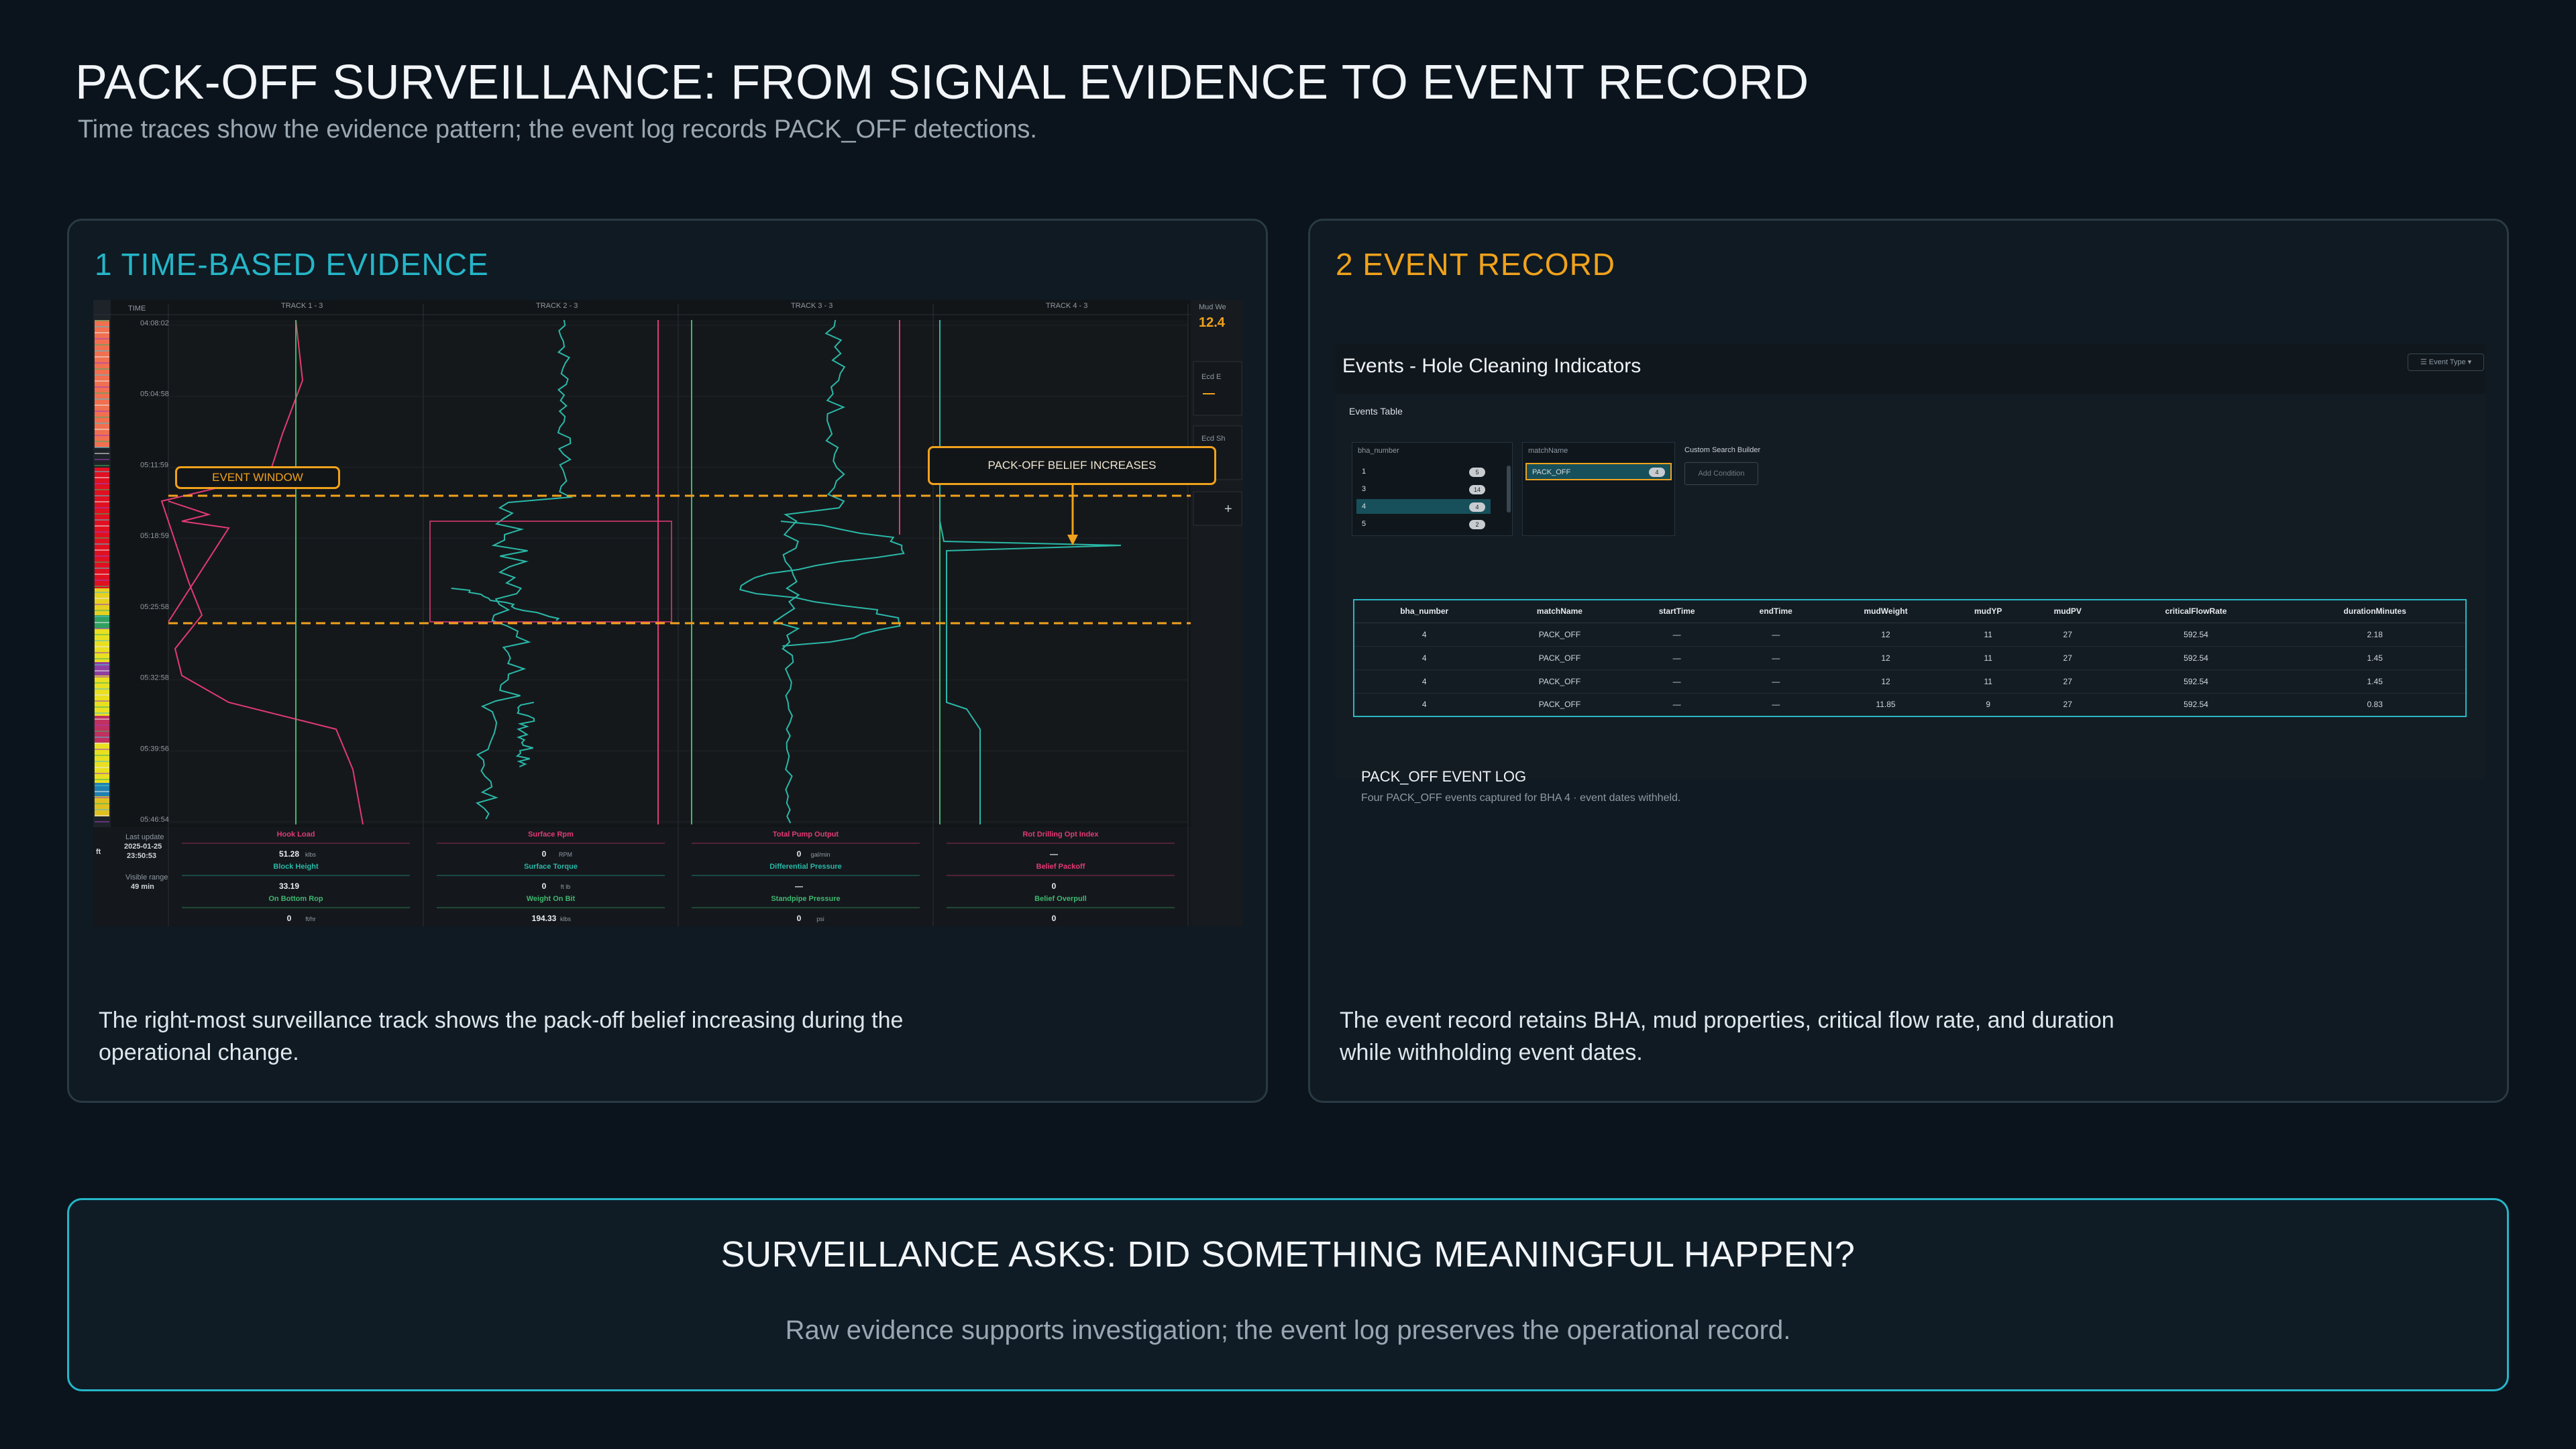  I want to click on column-header: bha_number, so click(1424, 611).